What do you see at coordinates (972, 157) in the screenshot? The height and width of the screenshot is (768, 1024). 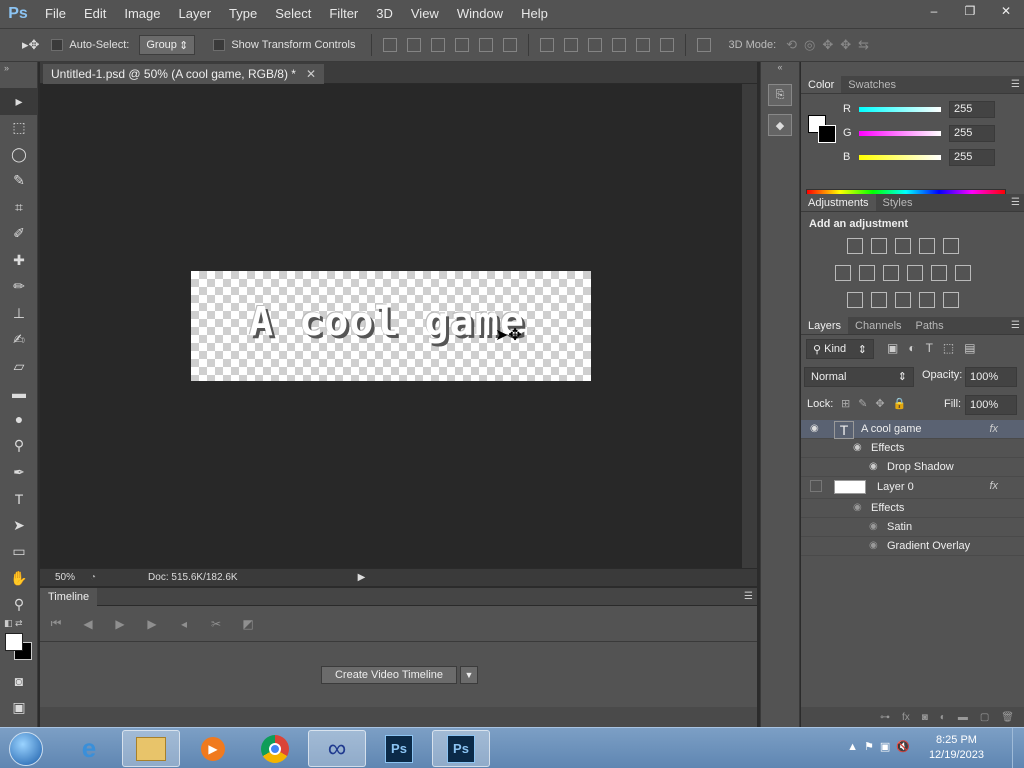 I see `blue-value-input: 255` at bounding box center [972, 157].